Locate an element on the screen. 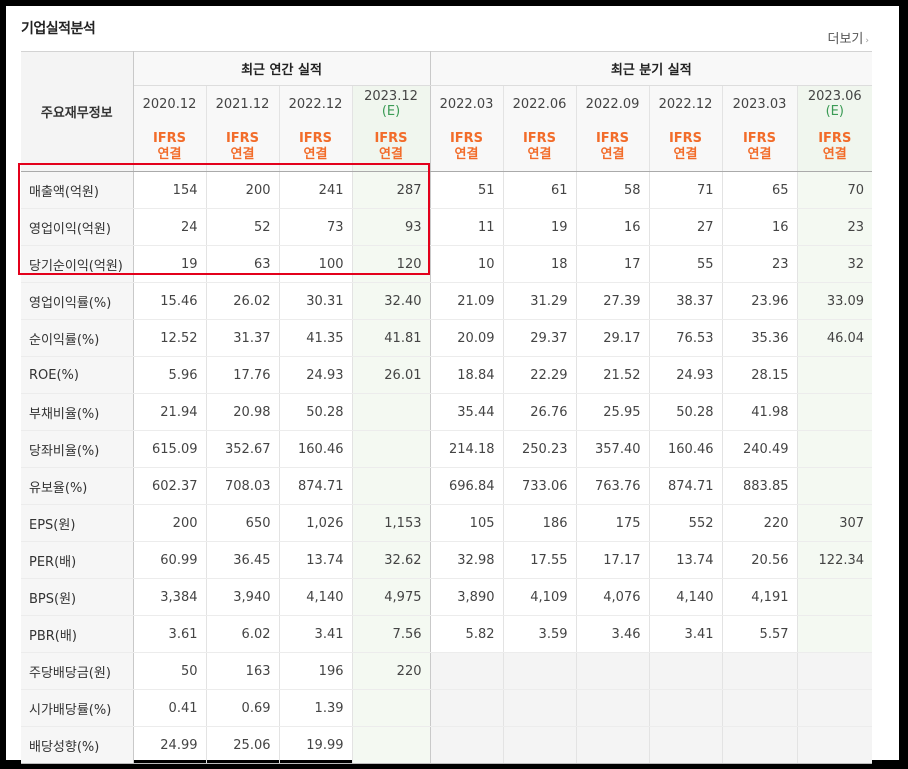 The image size is (908, 769). table-cell: 122.34 is located at coordinates (835, 560).